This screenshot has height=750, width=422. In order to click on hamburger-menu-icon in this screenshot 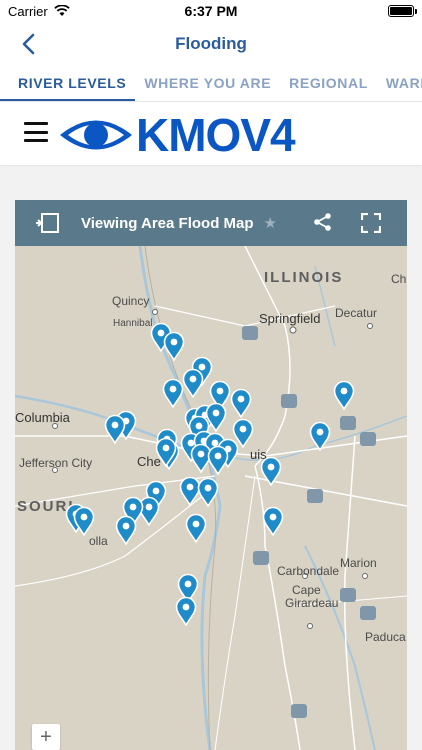, I will do `click(36, 132)`.